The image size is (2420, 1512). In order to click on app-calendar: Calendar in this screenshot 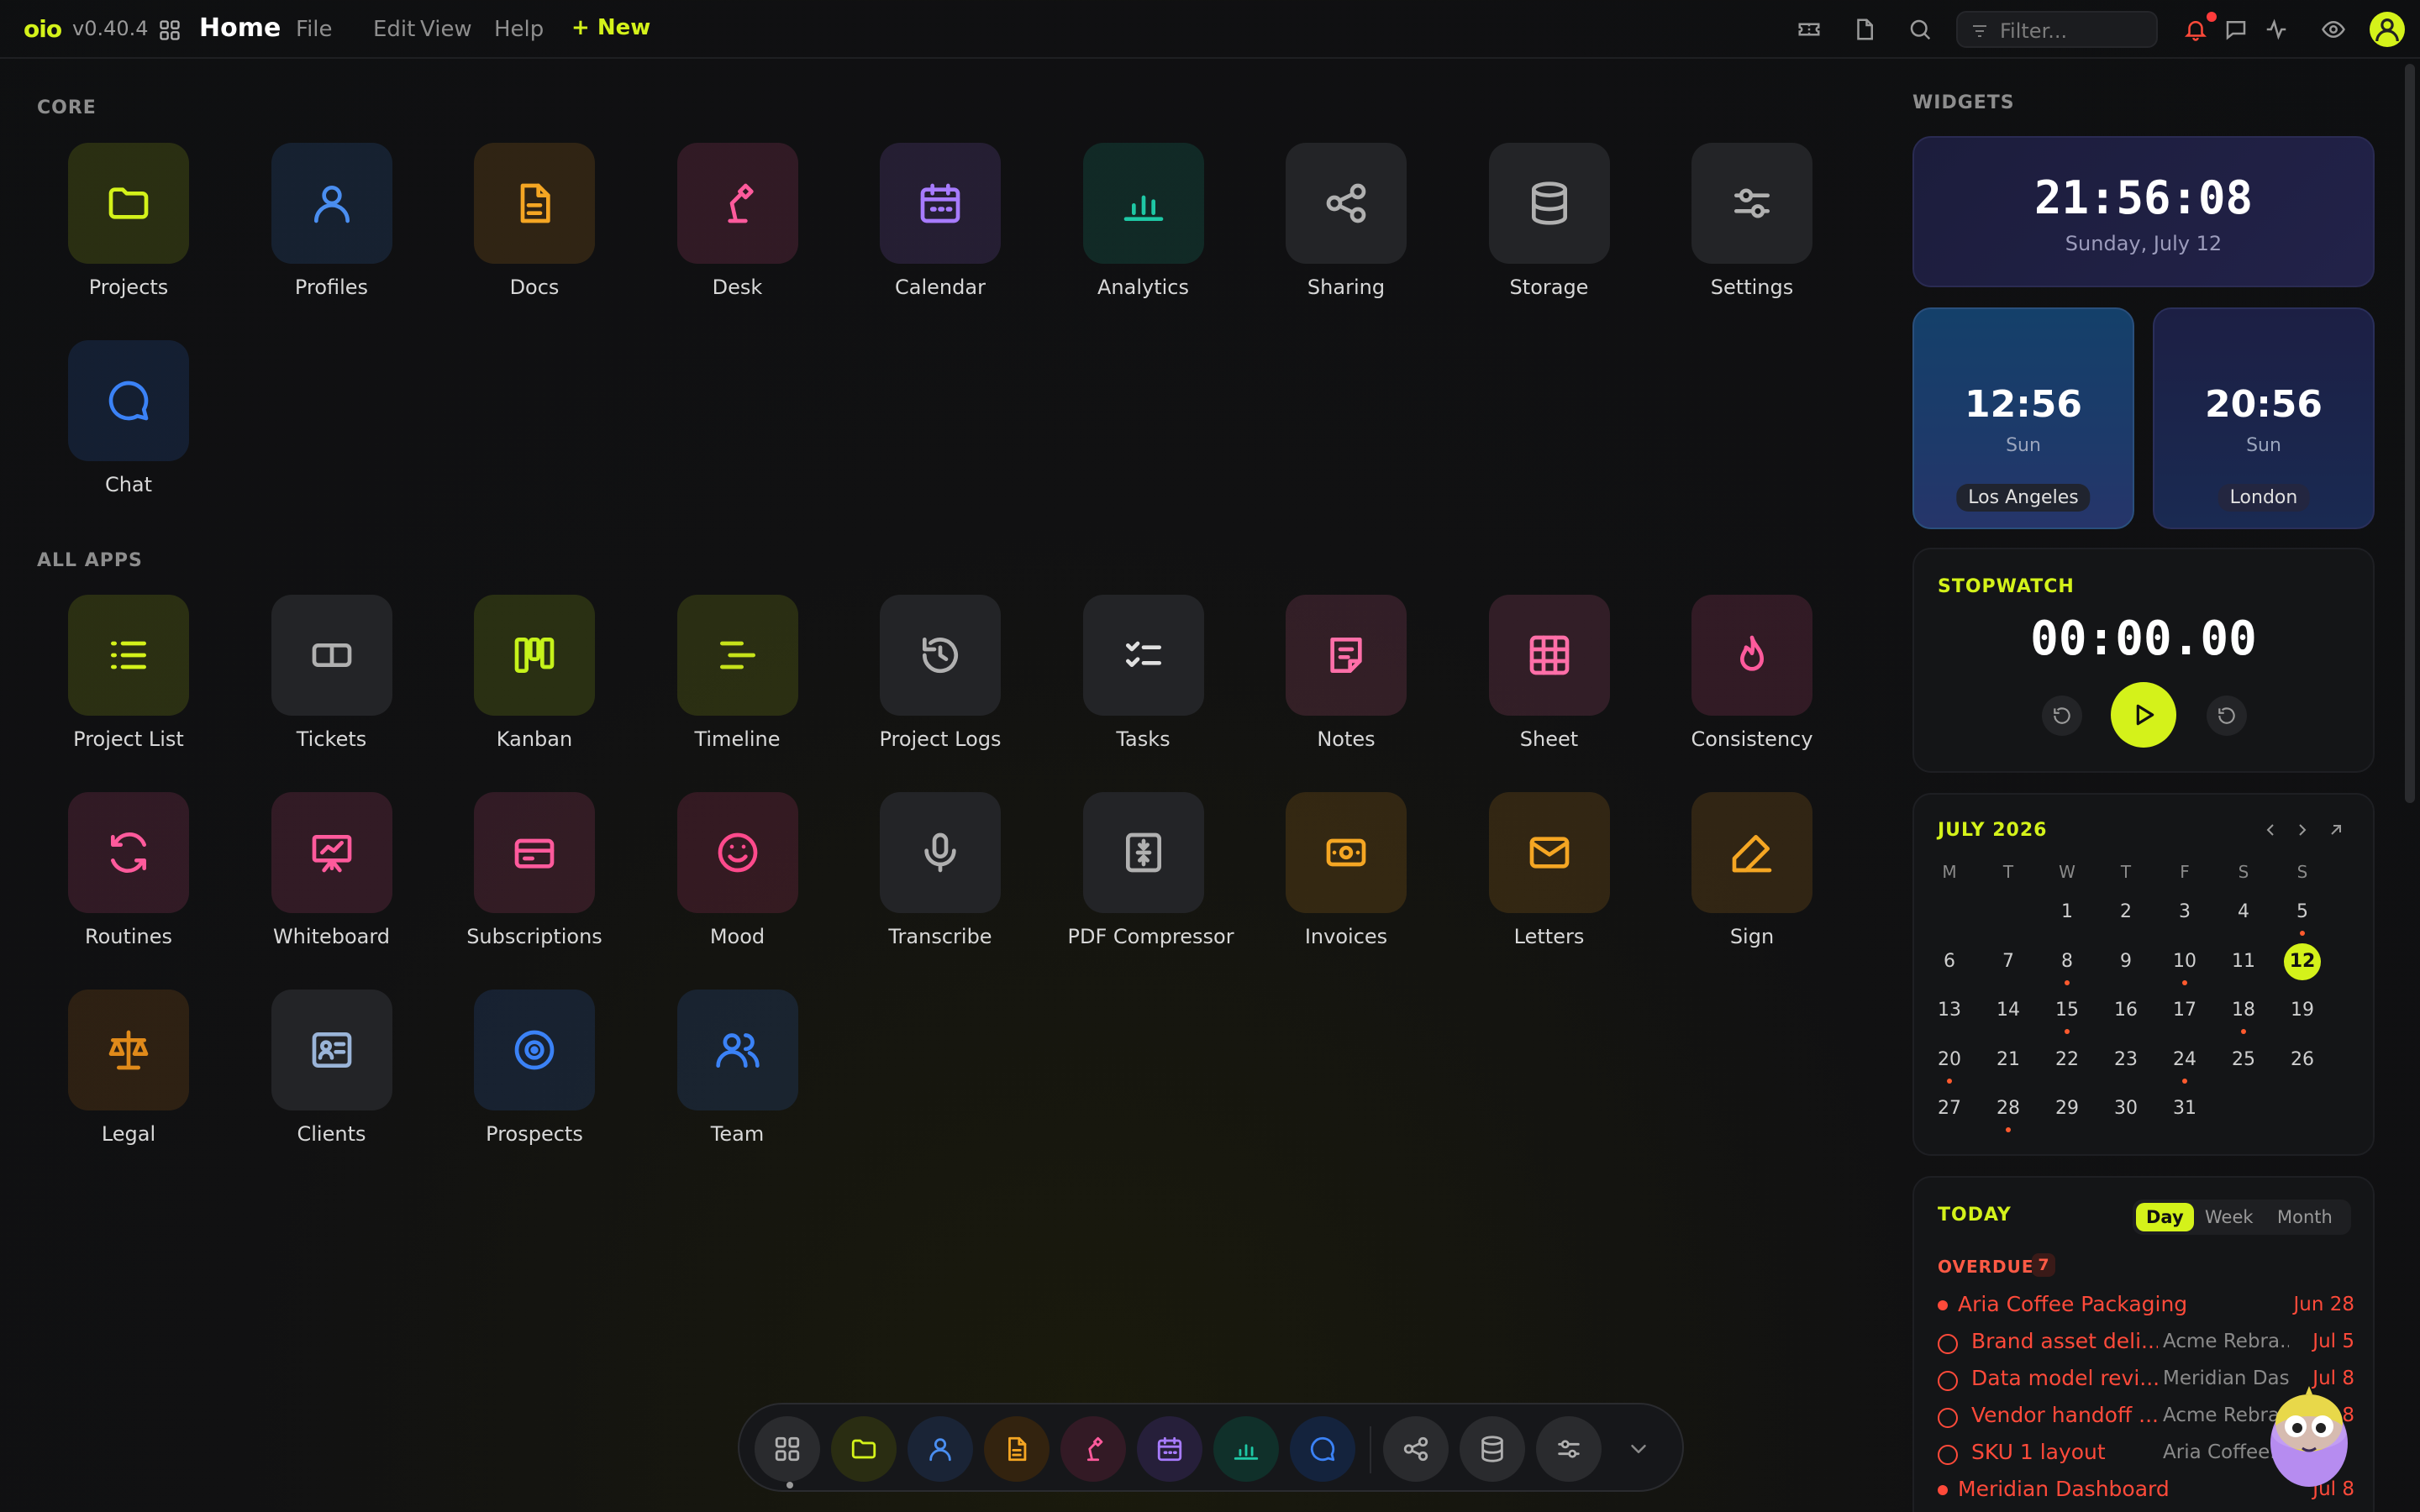, I will do `click(940, 221)`.